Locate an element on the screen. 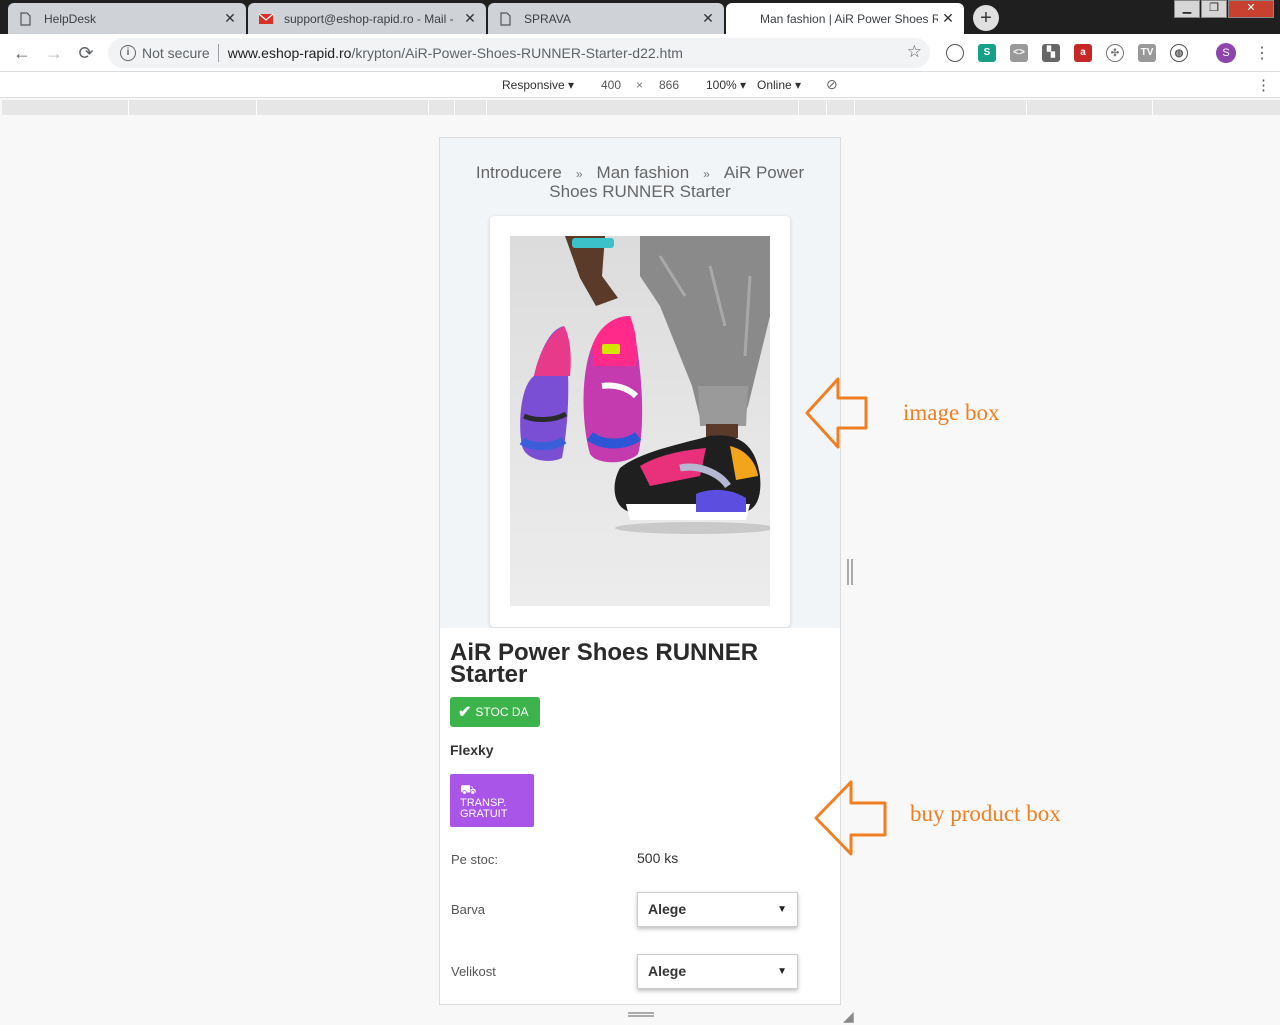 The width and height of the screenshot is (1280, 1025). truck-icon: ⛟ is located at coordinates (468, 789).